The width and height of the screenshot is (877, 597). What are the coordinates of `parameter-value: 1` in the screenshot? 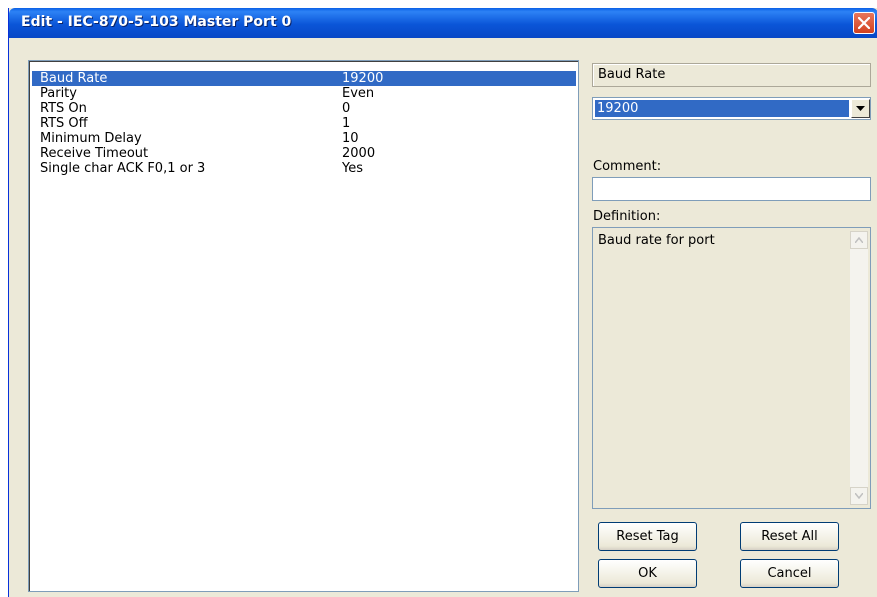 It's located at (346, 123).